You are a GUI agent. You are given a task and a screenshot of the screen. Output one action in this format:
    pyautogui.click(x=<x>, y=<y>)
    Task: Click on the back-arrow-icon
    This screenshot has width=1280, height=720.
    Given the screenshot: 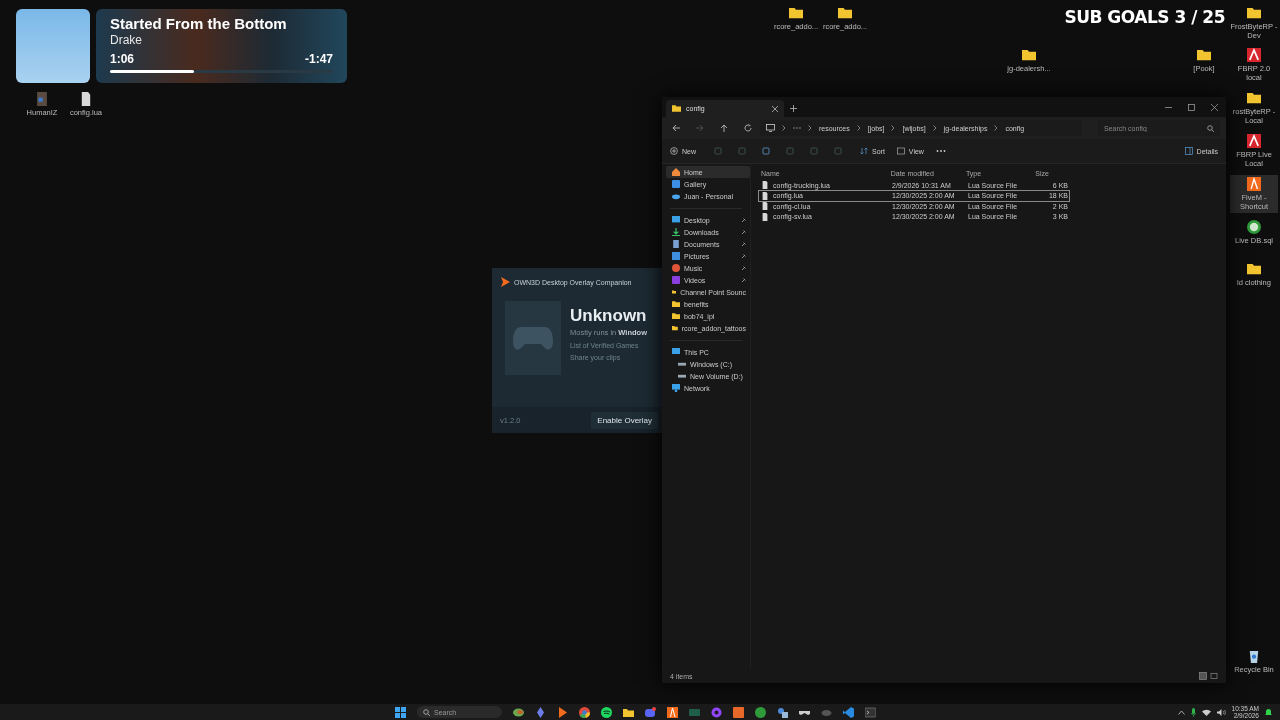 What is the action you would take?
    pyautogui.click(x=676, y=128)
    